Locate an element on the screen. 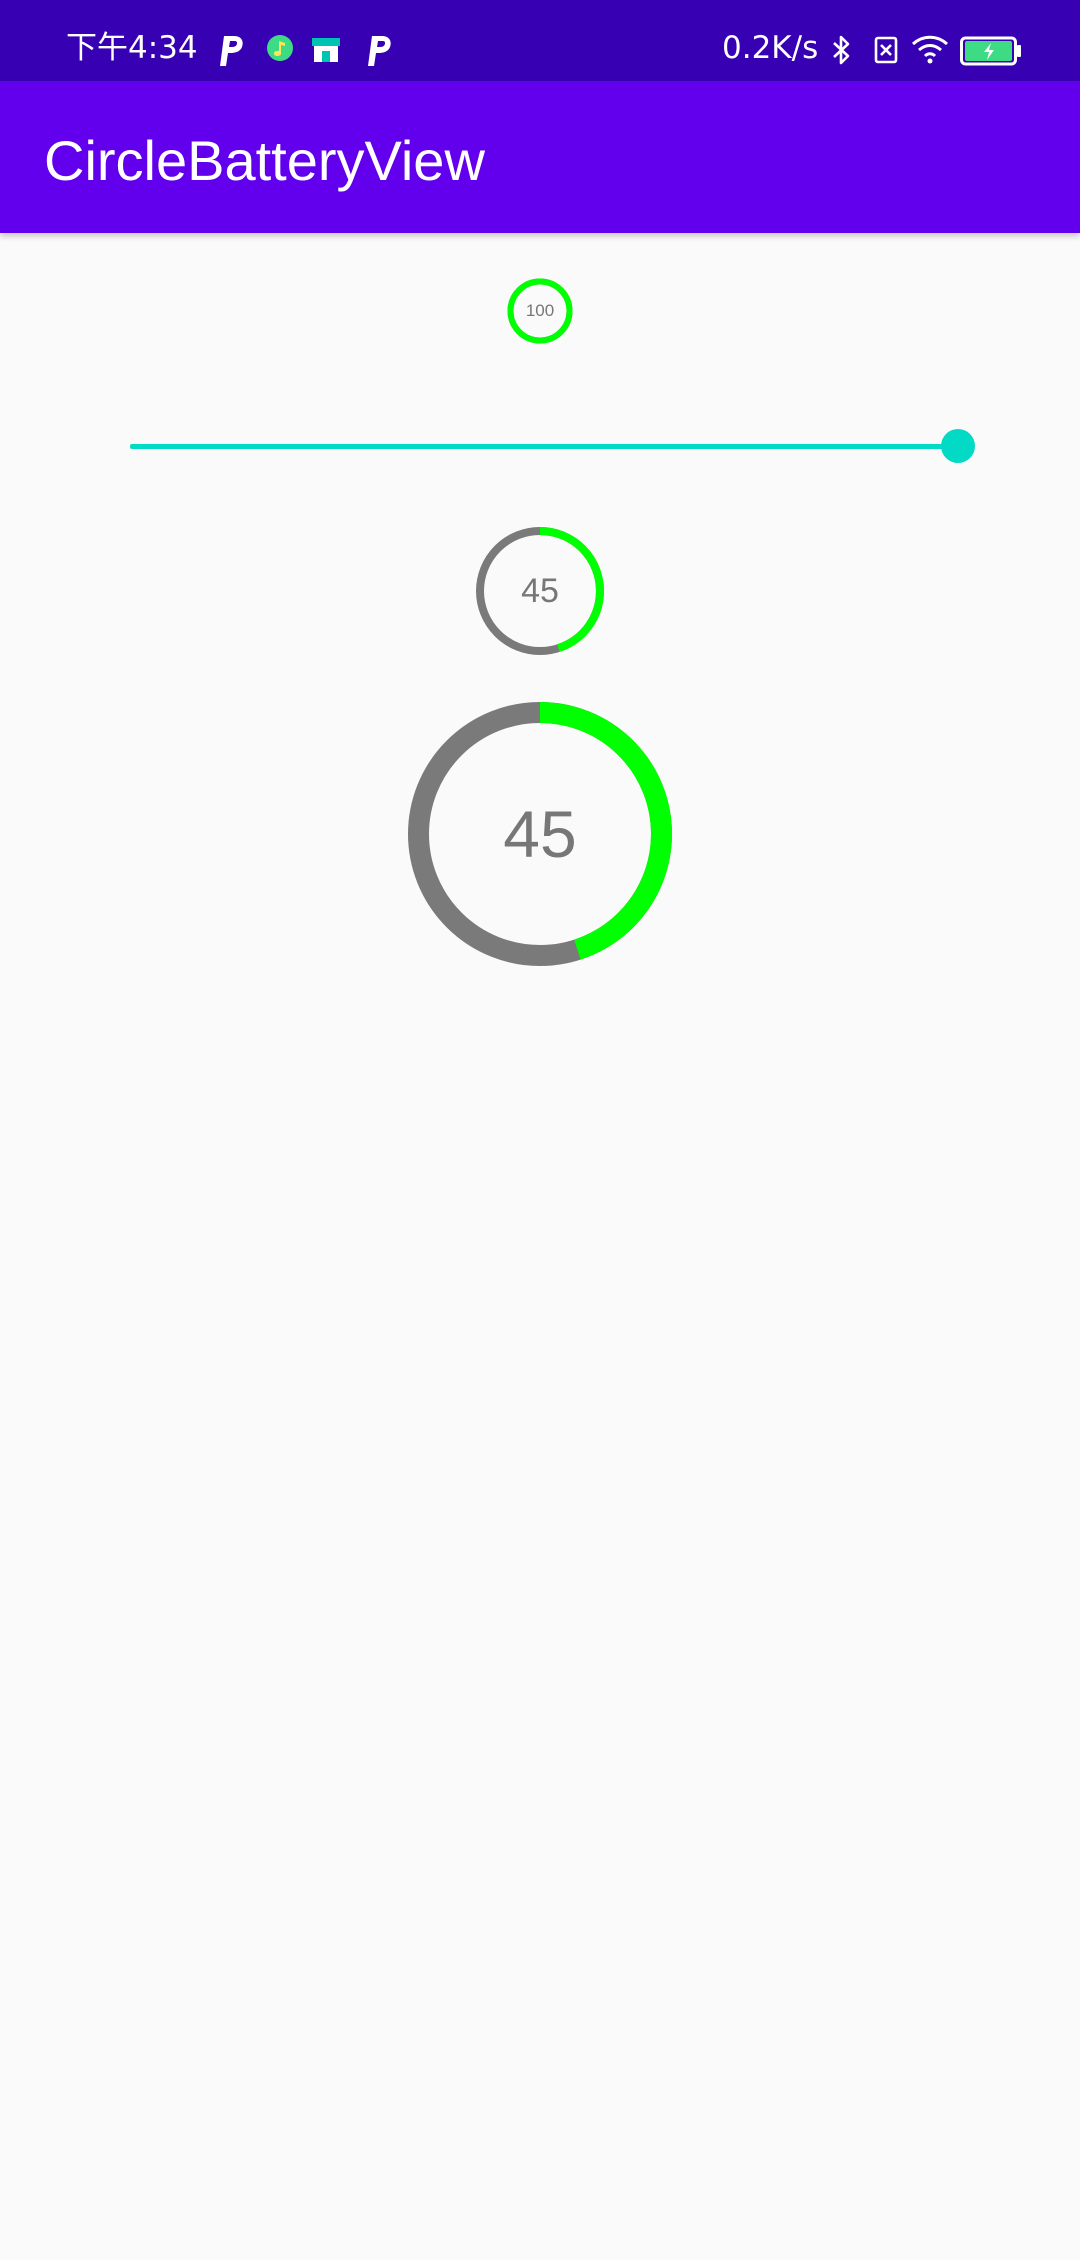  small-battery-label: 100 is located at coordinates (540, 310).